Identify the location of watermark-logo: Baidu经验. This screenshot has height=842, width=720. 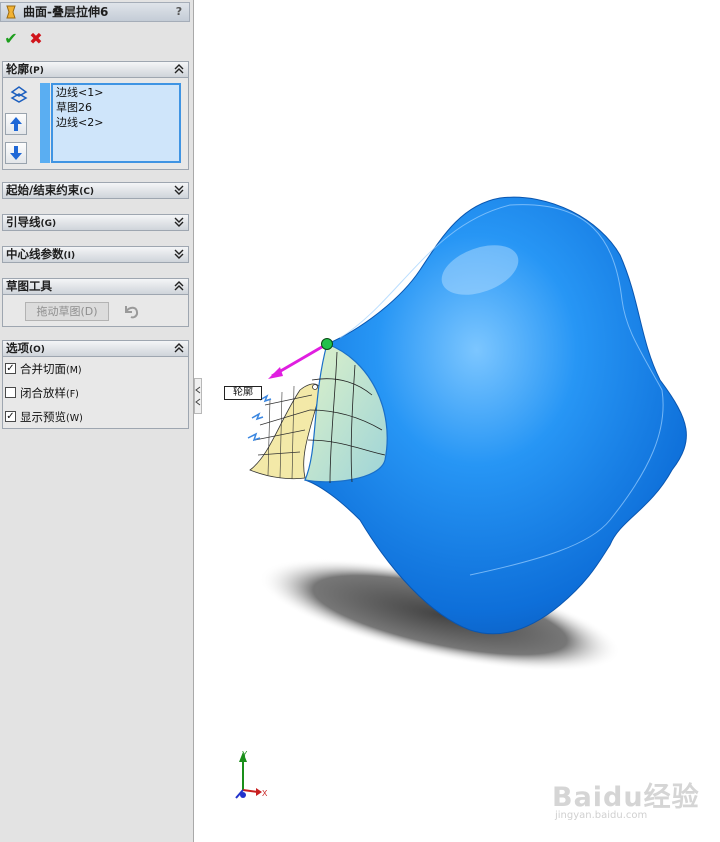
(626, 797).